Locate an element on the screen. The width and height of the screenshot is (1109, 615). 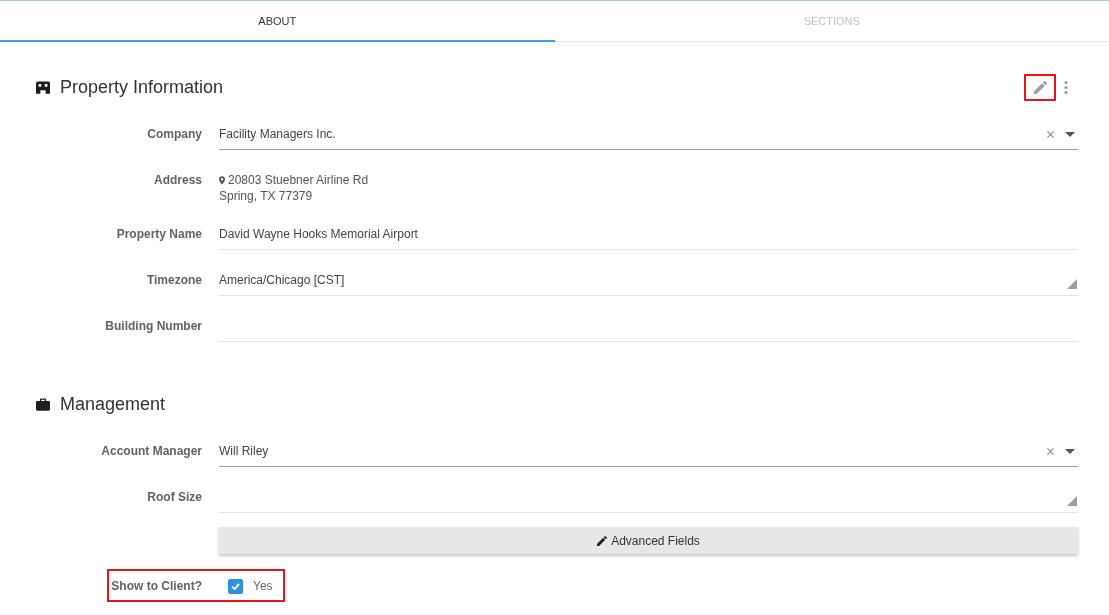
select-field: Will Riley is located at coordinates (648, 451).